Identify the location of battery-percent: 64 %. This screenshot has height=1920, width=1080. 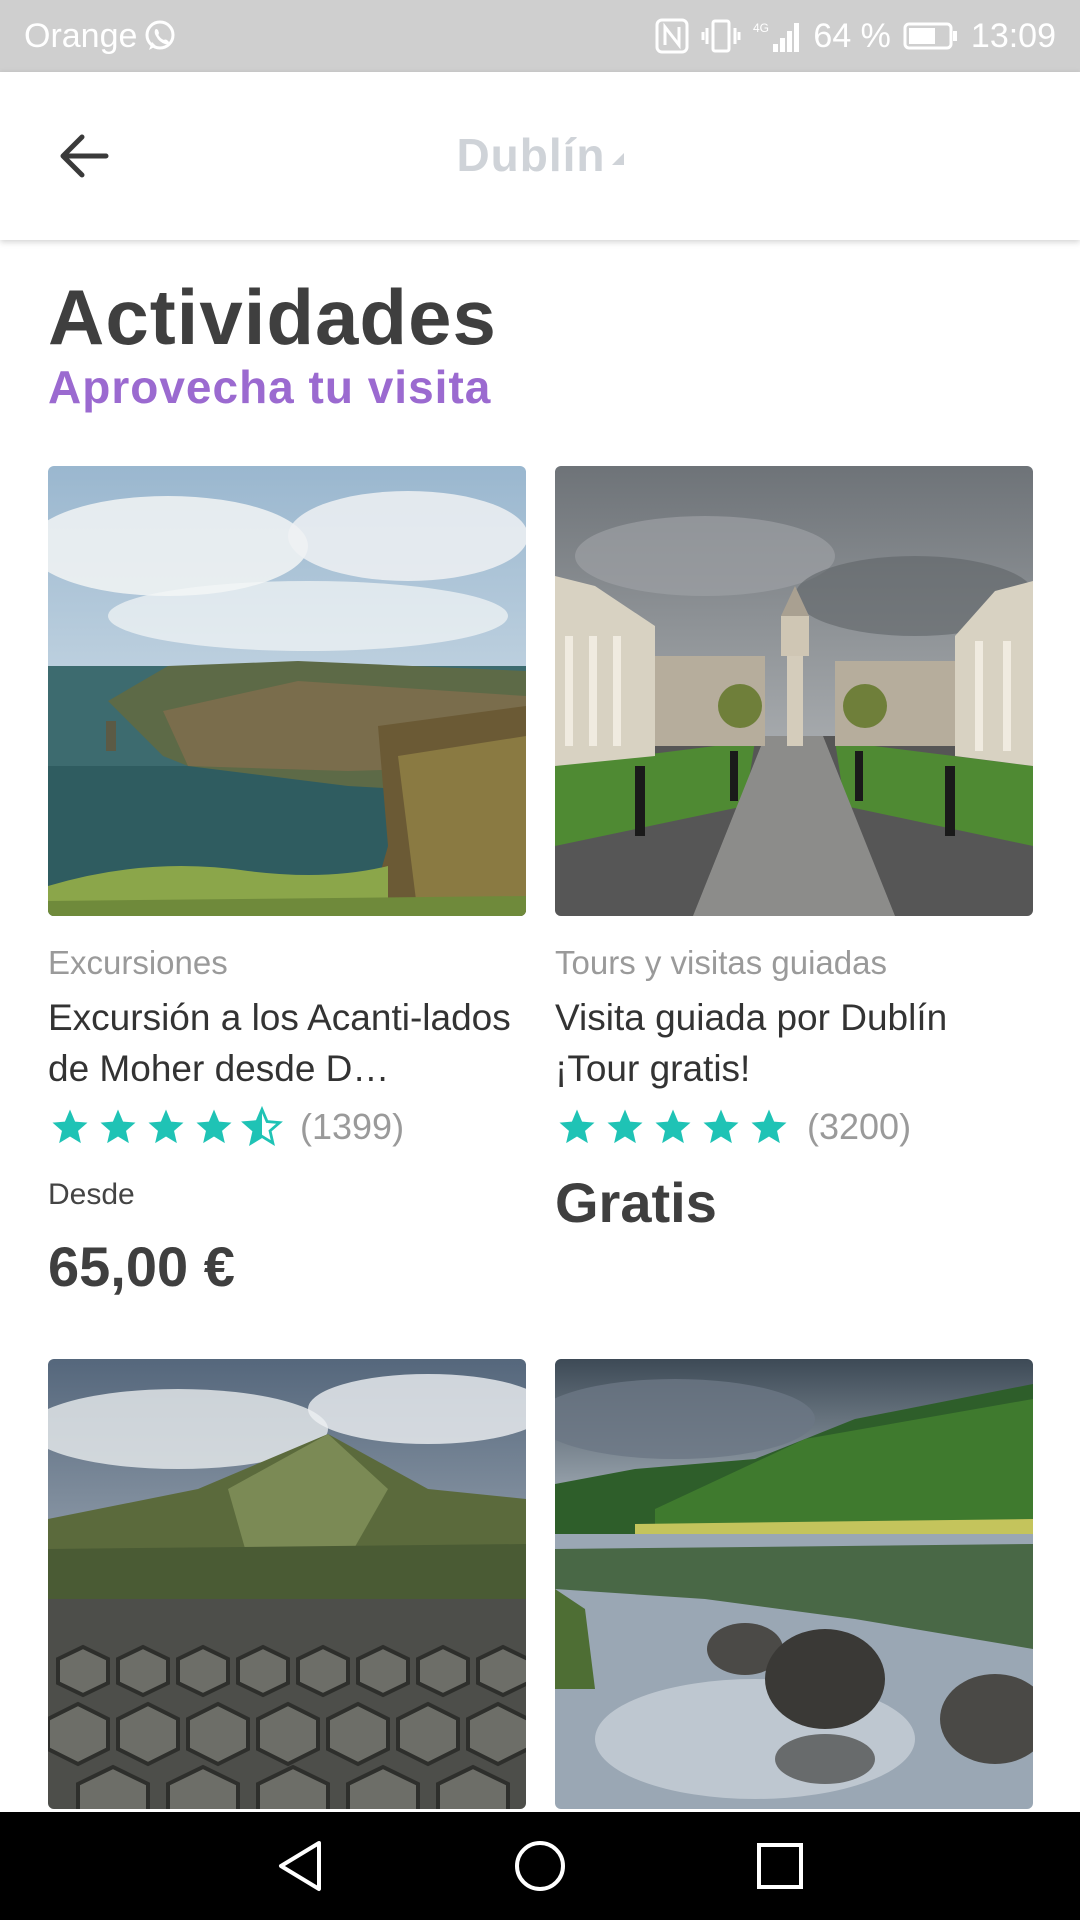
(852, 35).